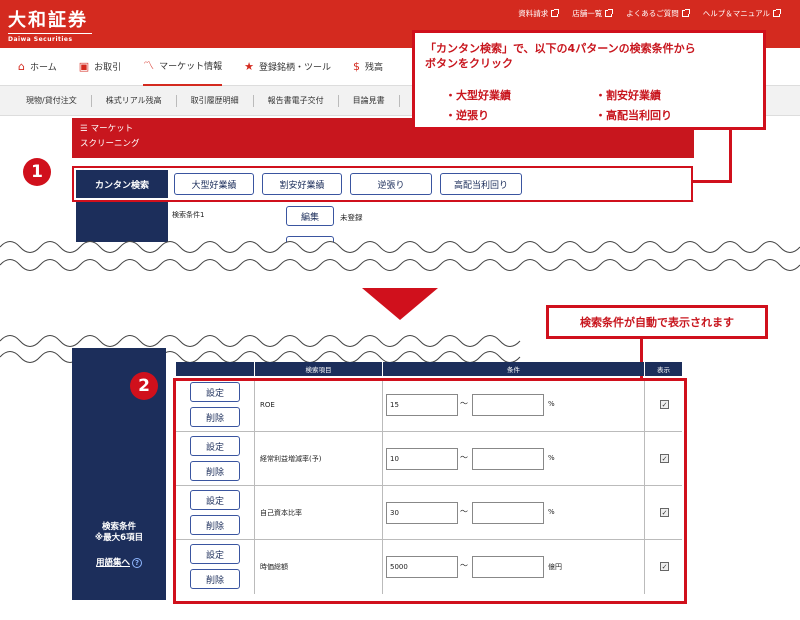 Image resolution: width=800 pixels, height=620 pixels. I want to click on menu-icon: ☰, so click(84, 129).